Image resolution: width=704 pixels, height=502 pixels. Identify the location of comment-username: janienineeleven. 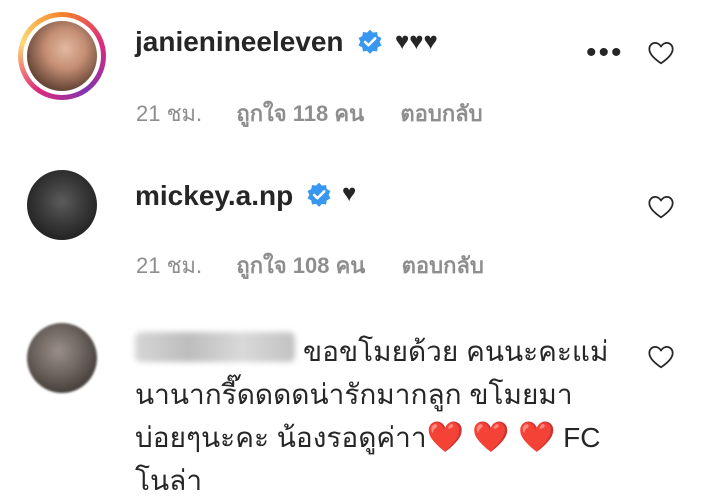
(239, 42).